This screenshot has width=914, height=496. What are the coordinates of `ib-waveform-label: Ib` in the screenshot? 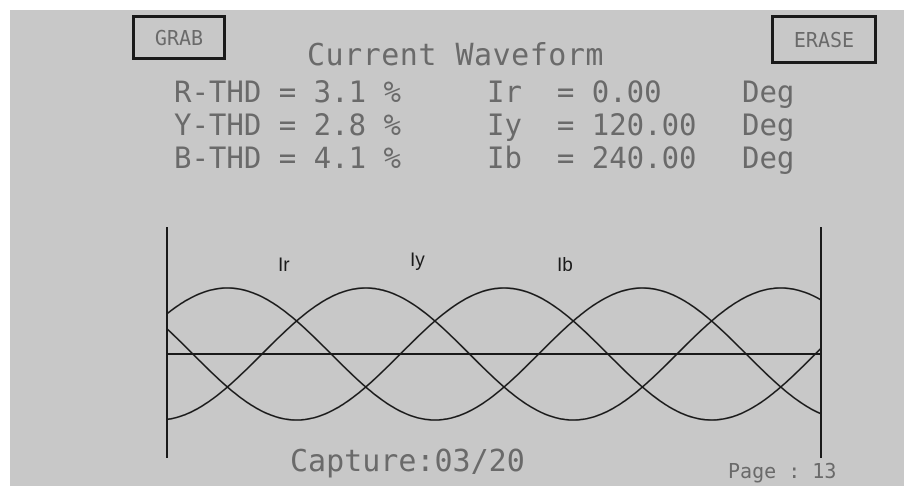 It's located at (565, 265).